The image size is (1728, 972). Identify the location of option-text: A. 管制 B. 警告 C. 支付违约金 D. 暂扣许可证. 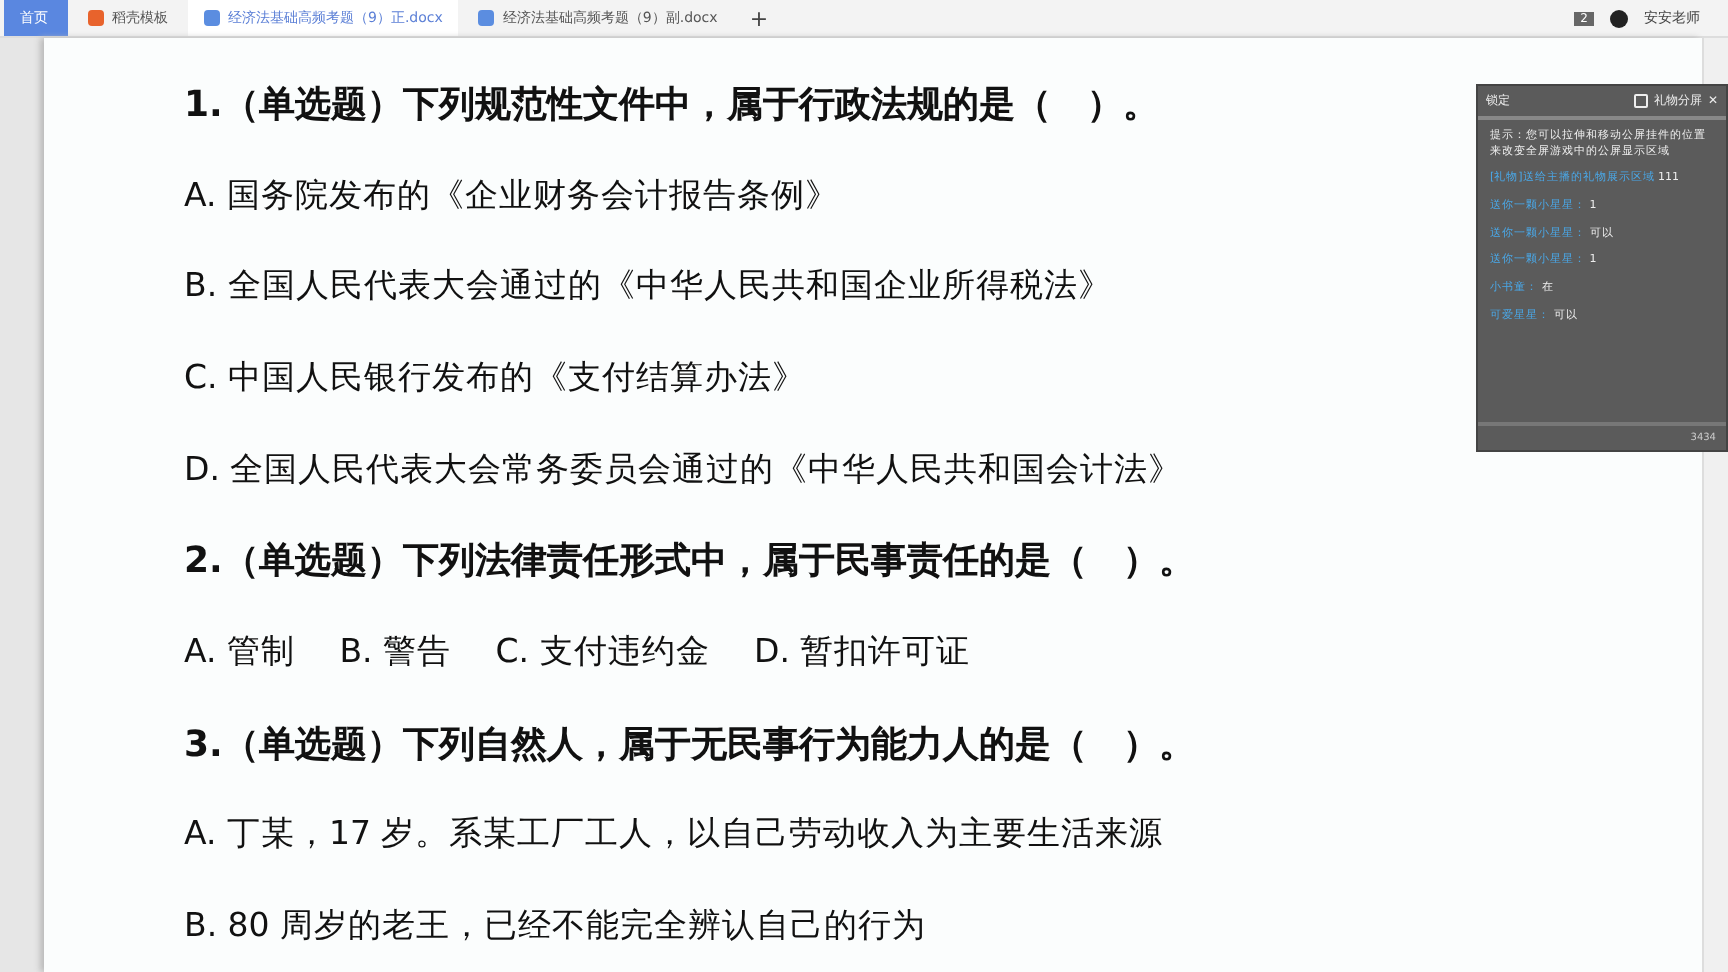
(577, 652).